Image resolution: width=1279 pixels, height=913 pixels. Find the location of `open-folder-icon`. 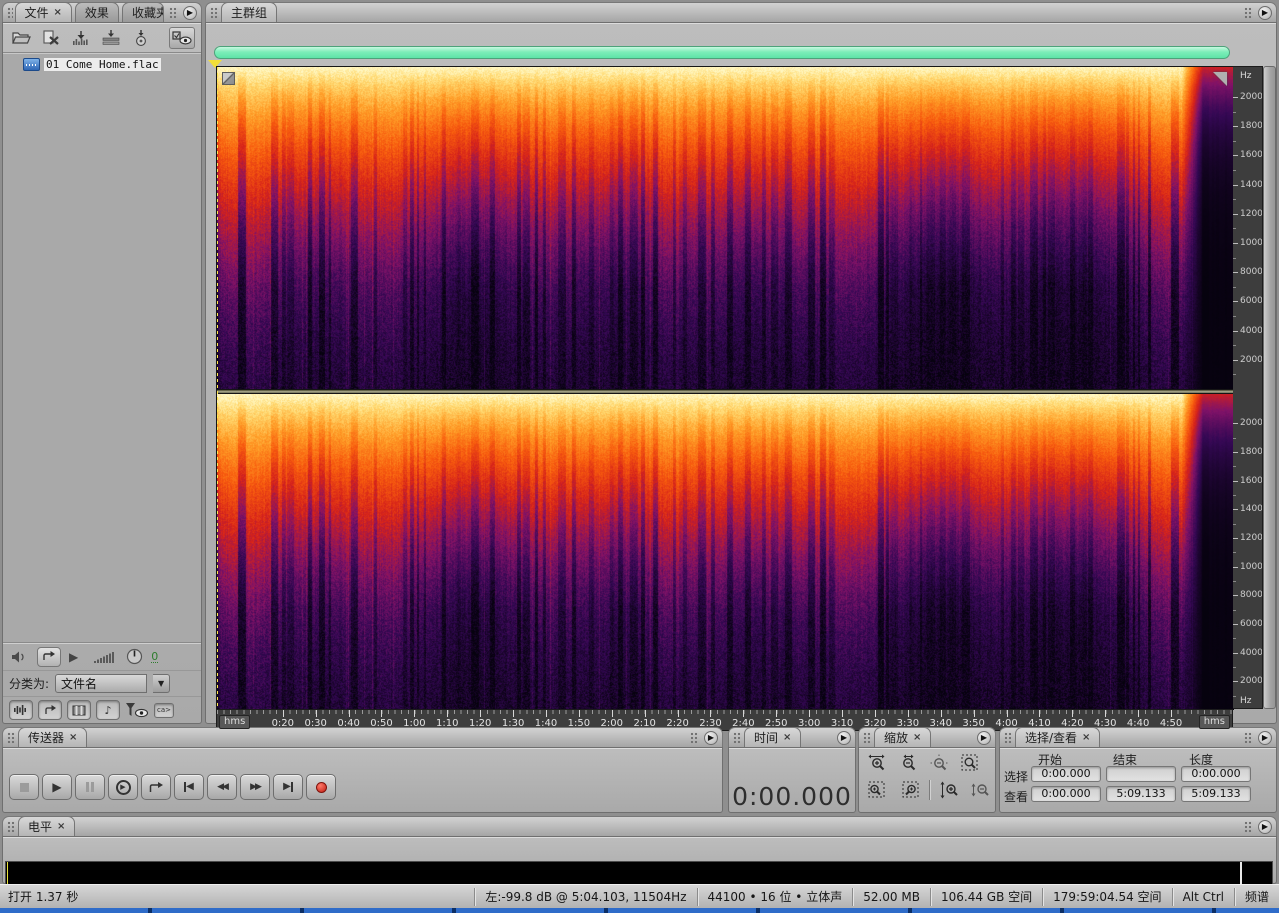

open-folder-icon is located at coordinates (21, 37).